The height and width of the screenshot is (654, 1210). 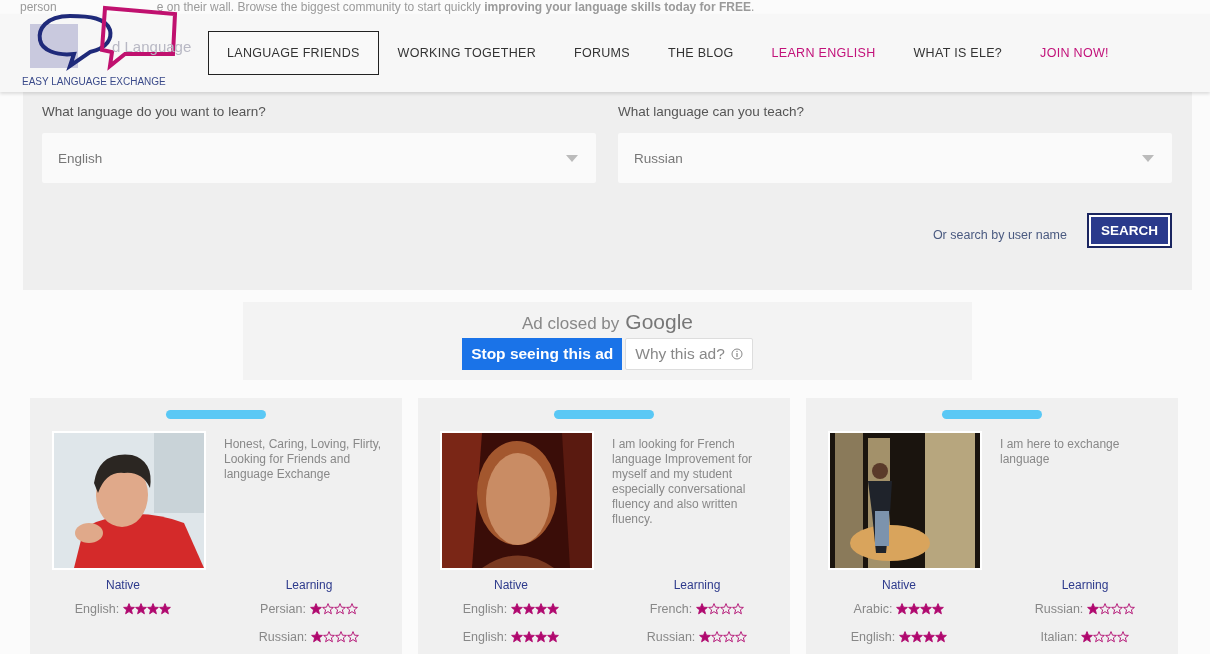 What do you see at coordinates (700, 53) in the screenshot?
I see `nav-link: THE BLOG` at bounding box center [700, 53].